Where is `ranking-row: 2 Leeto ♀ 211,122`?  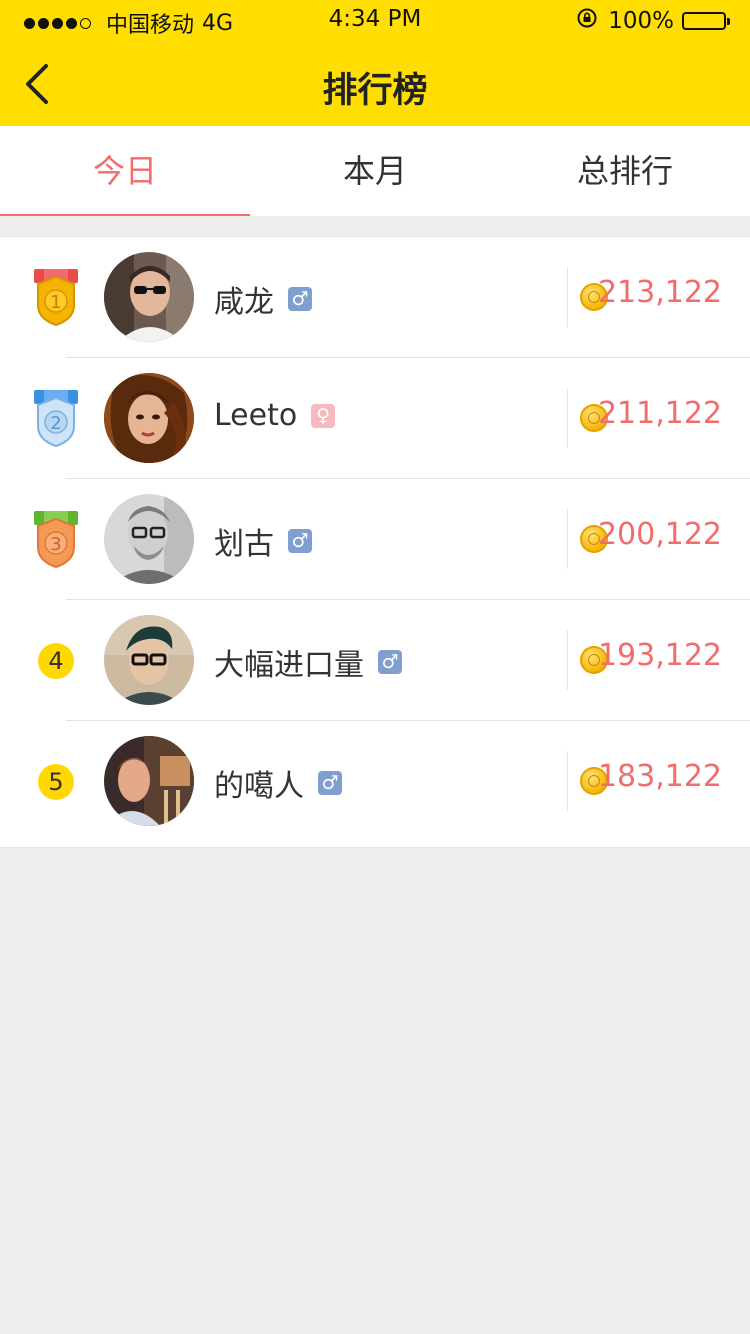 ranking-row: 2 Leeto ♀ 211,122 is located at coordinates (375, 418).